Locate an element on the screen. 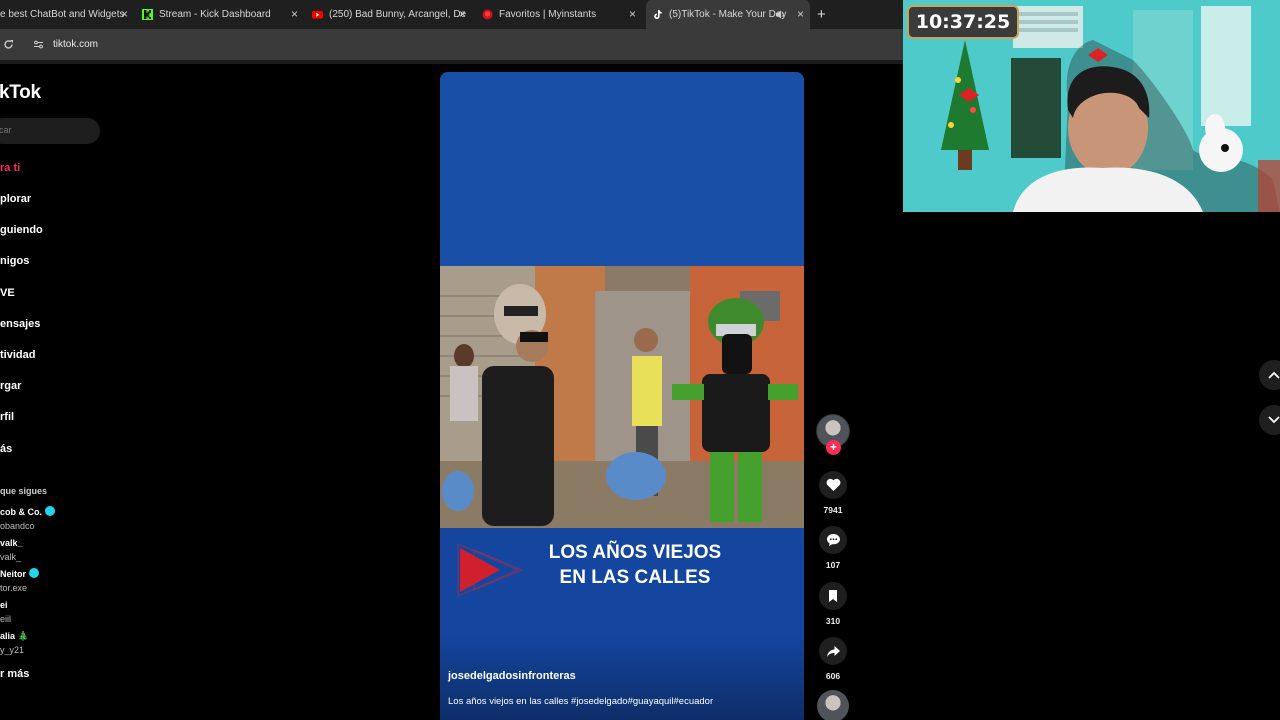  account-name: Neitor is located at coordinates (13, 574).